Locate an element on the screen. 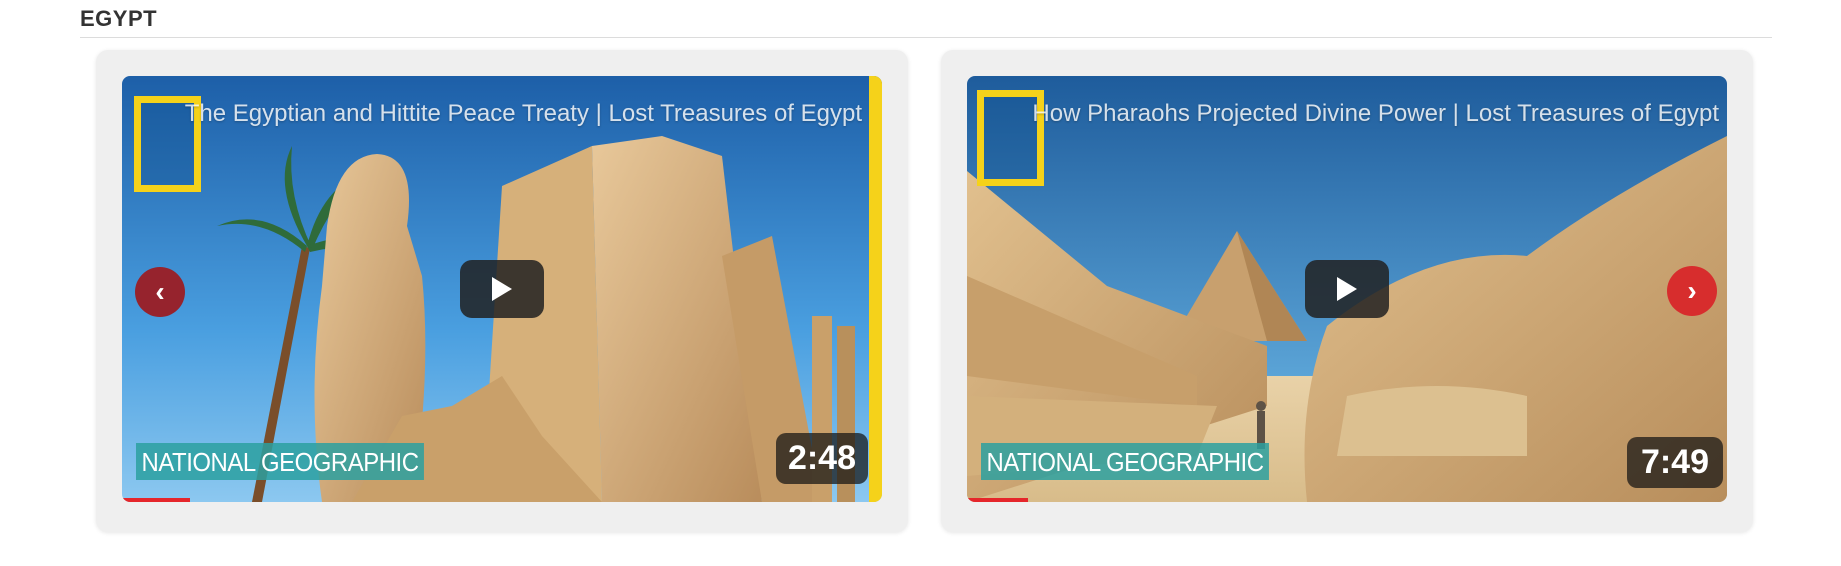 The height and width of the screenshot is (566, 1841). section-title: EGYPT is located at coordinates (119, 18).